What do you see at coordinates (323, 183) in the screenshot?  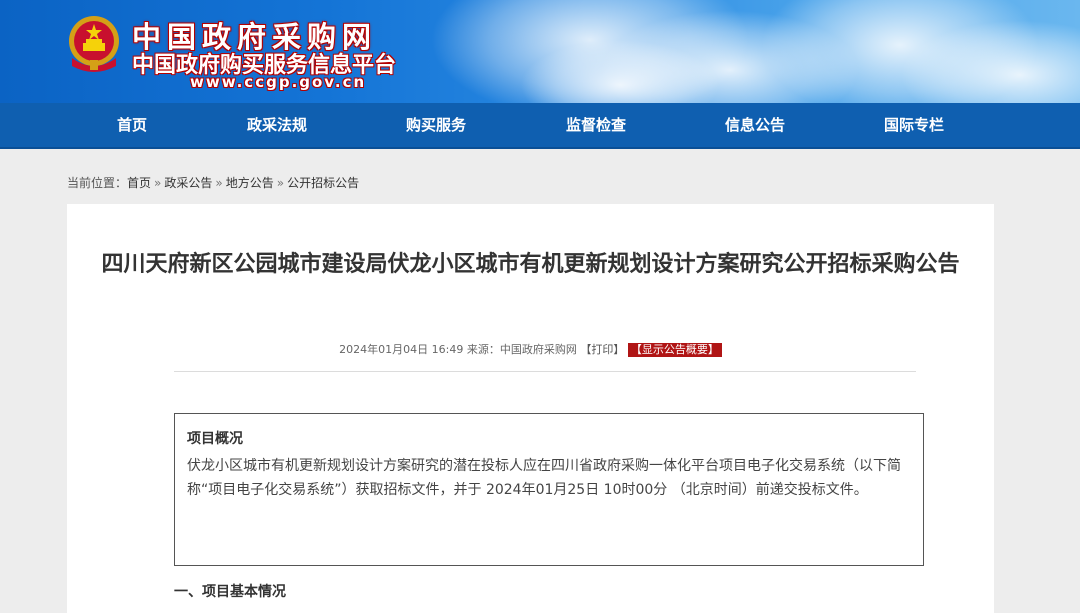 I see `breadcrumb-open-tender-notices: 公开招标公告` at bounding box center [323, 183].